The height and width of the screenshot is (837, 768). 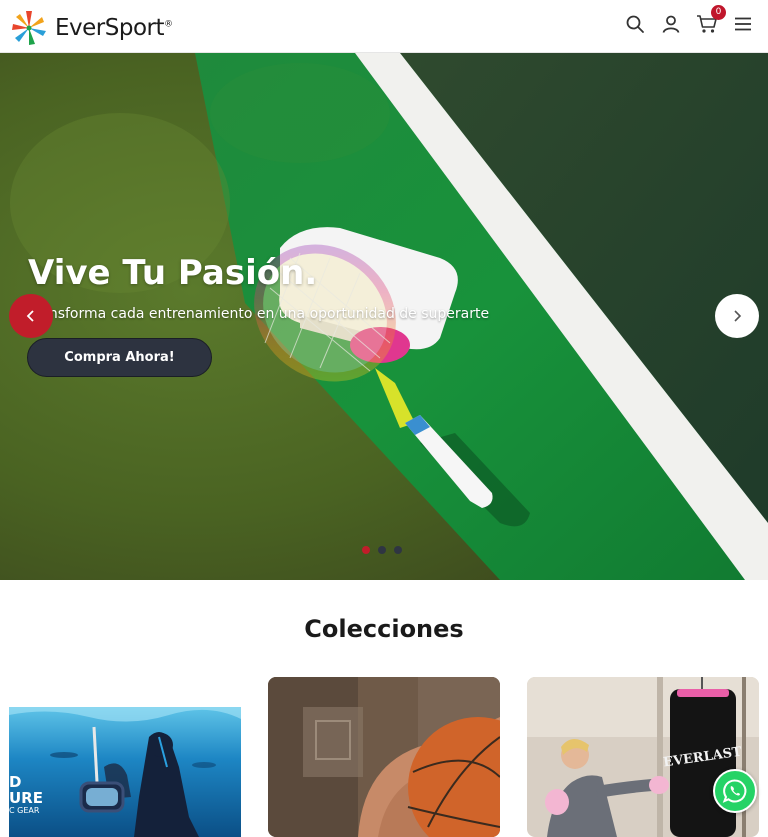 What do you see at coordinates (26, 798) in the screenshot?
I see `diving-caption-line2: URE` at bounding box center [26, 798].